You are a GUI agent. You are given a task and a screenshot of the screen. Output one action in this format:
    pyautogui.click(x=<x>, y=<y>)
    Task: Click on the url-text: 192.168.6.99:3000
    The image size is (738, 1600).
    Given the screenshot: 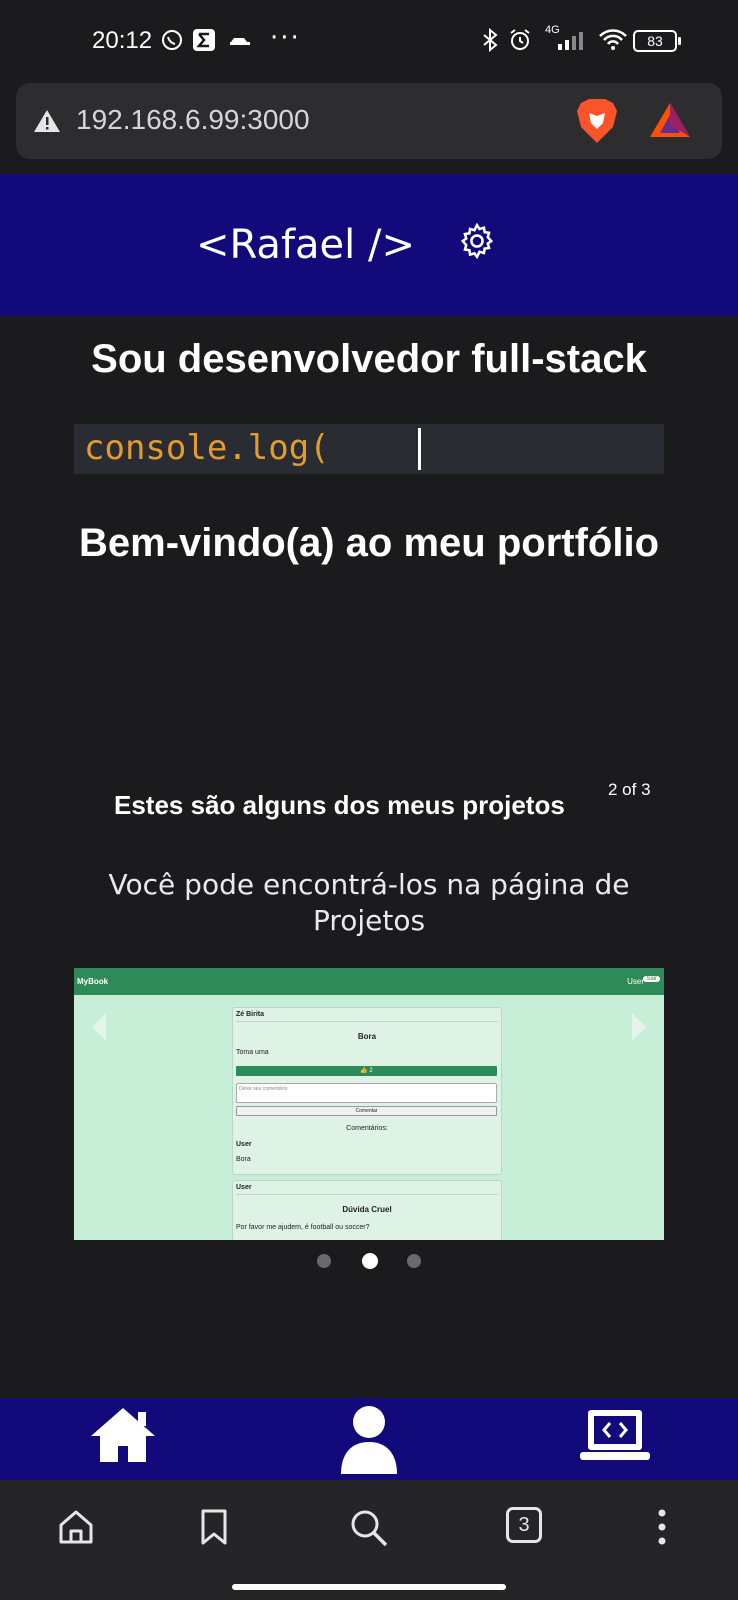 What is the action you would take?
    pyautogui.click(x=193, y=120)
    